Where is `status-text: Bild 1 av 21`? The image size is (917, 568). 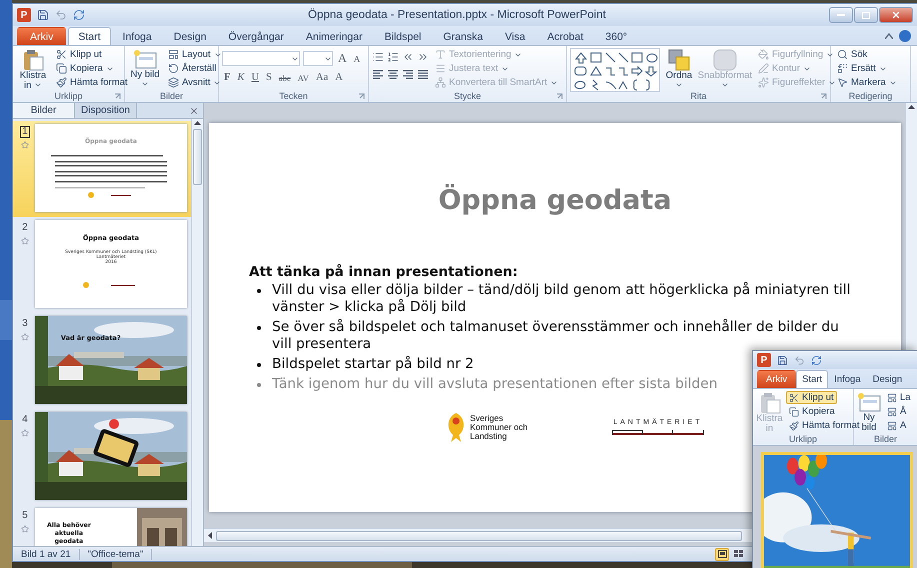 status-text: Bild 1 av 21 is located at coordinates (46, 554).